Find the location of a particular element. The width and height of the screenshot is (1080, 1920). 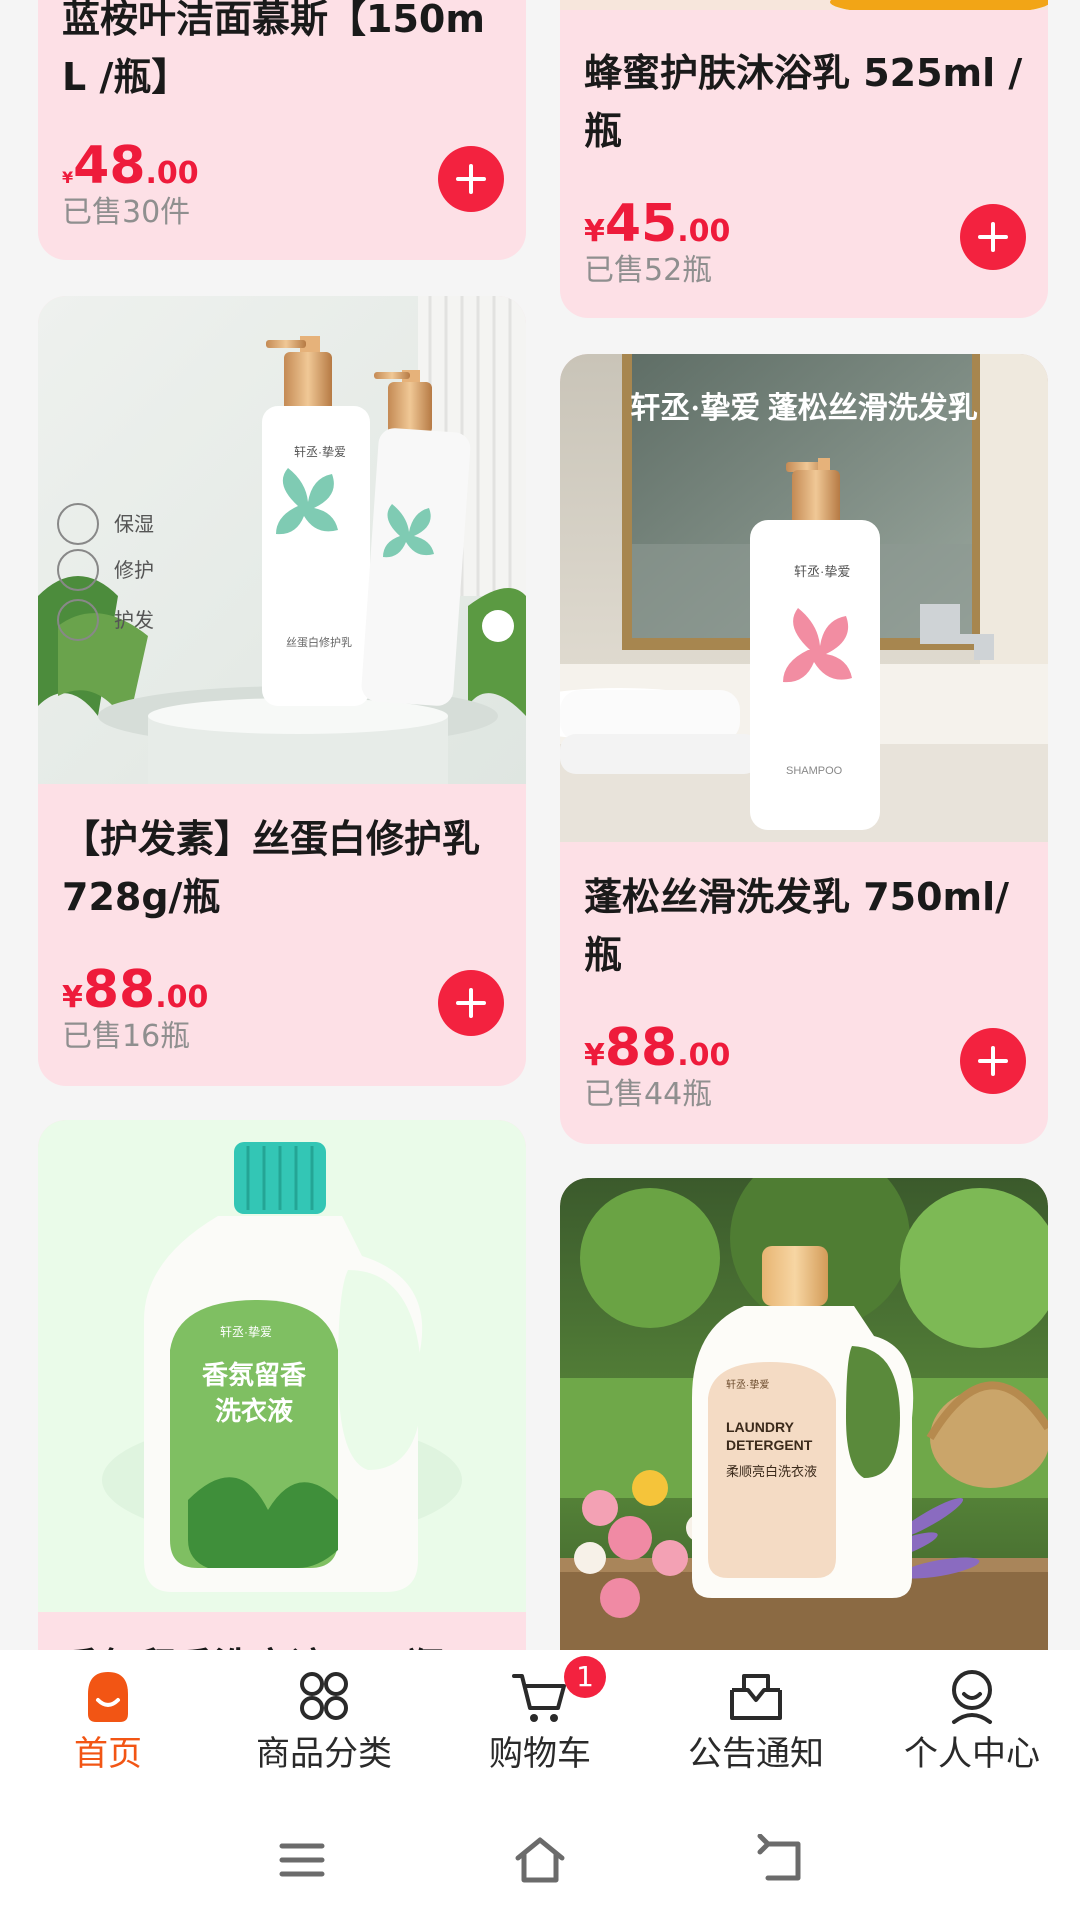

home-icon is located at coordinates (108, 1696).